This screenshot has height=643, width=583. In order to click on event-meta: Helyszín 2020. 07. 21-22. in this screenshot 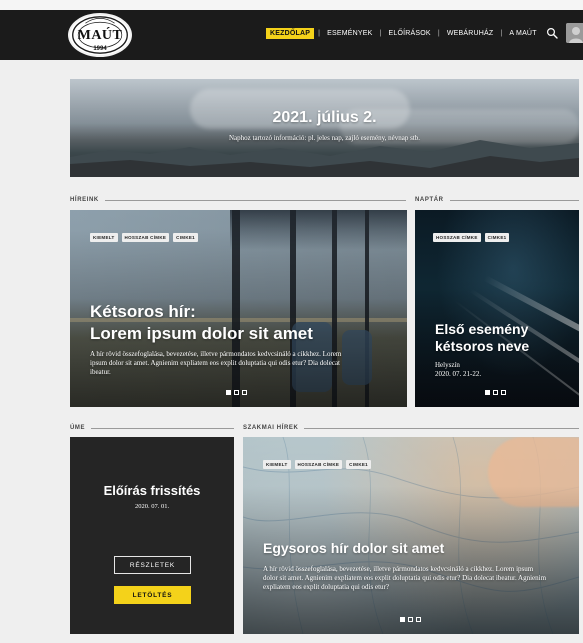, I will do `click(505, 370)`.